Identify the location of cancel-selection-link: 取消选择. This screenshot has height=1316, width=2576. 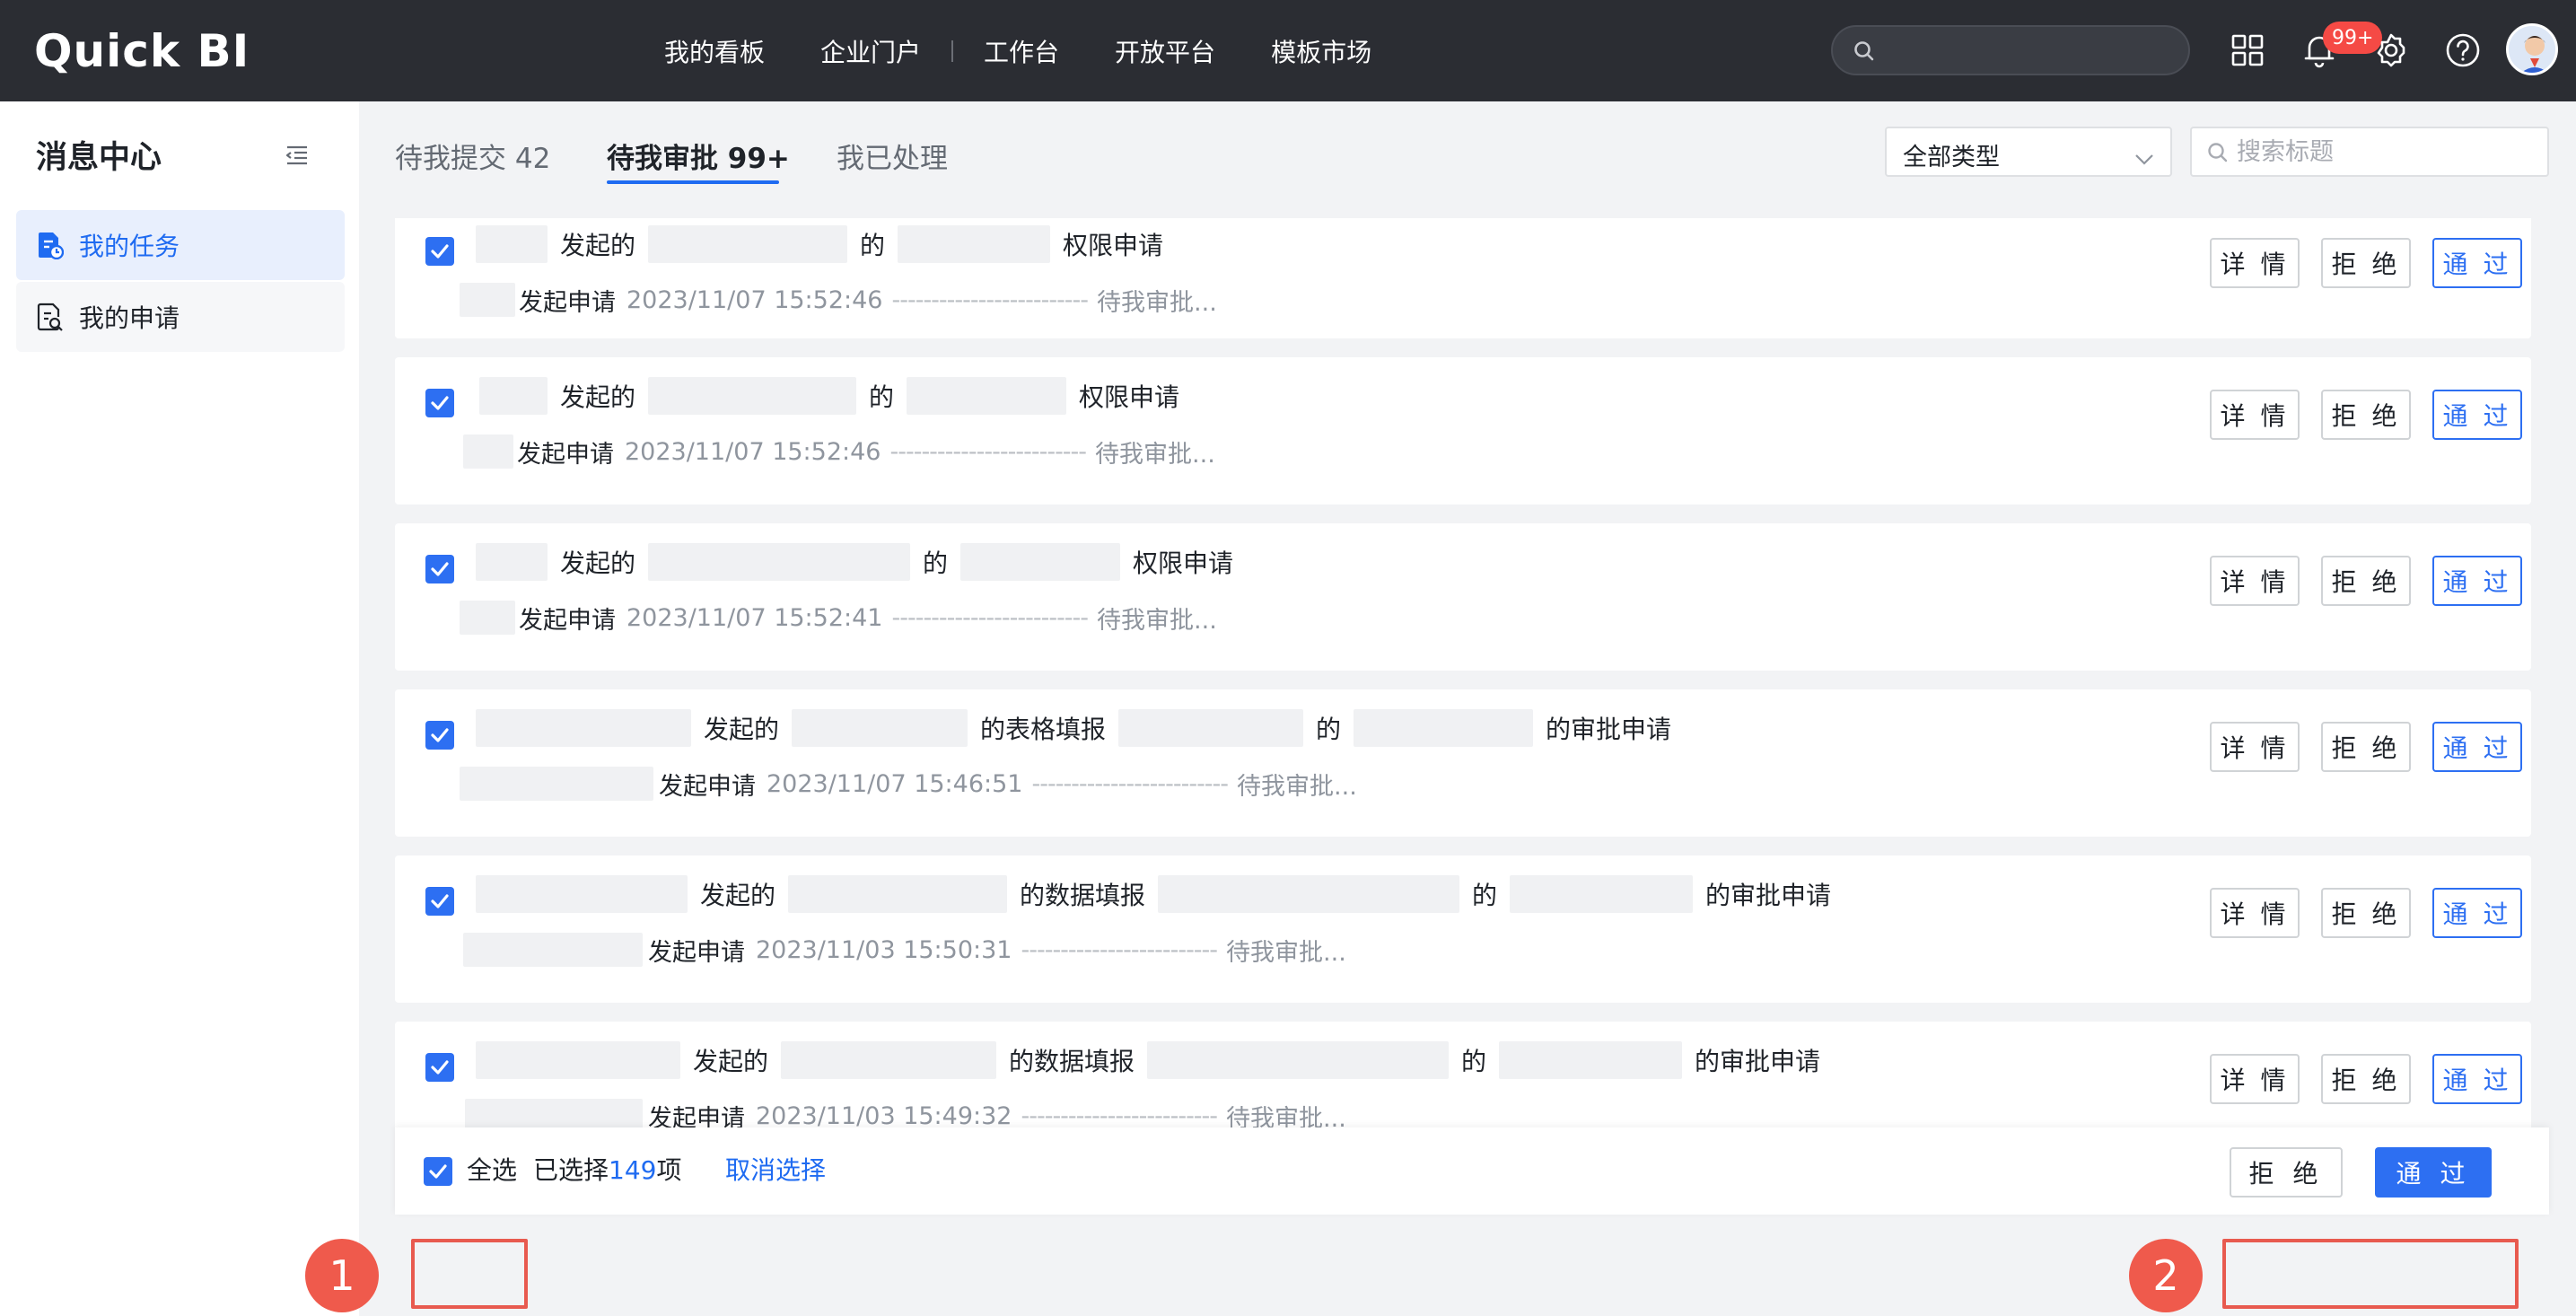
(775, 1169).